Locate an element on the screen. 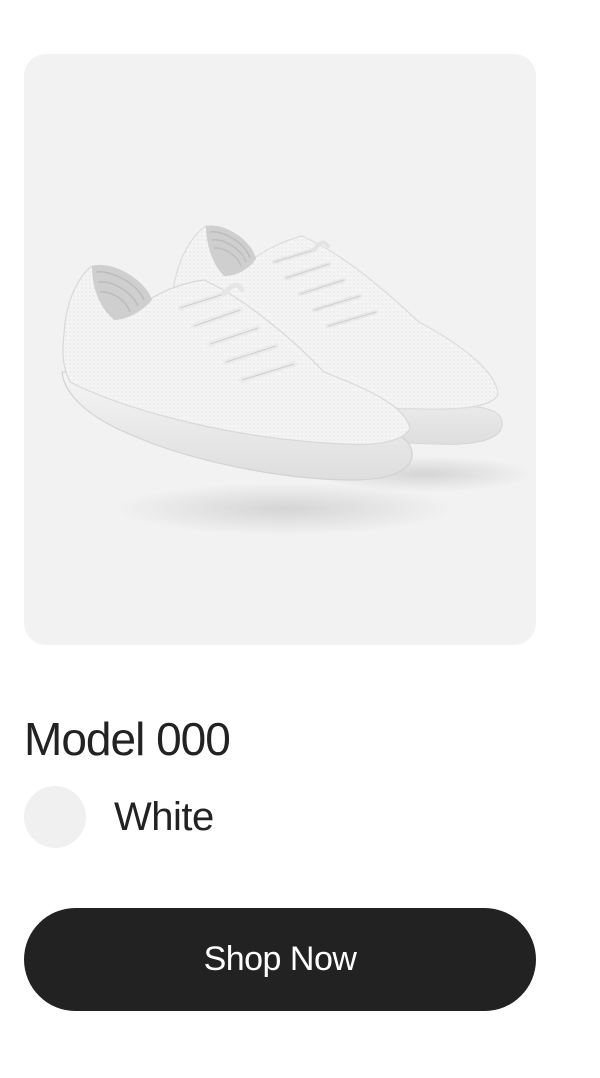 Image resolution: width=600 pixels, height=1078 pixels. color-label: White is located at coordinates (164, 817).